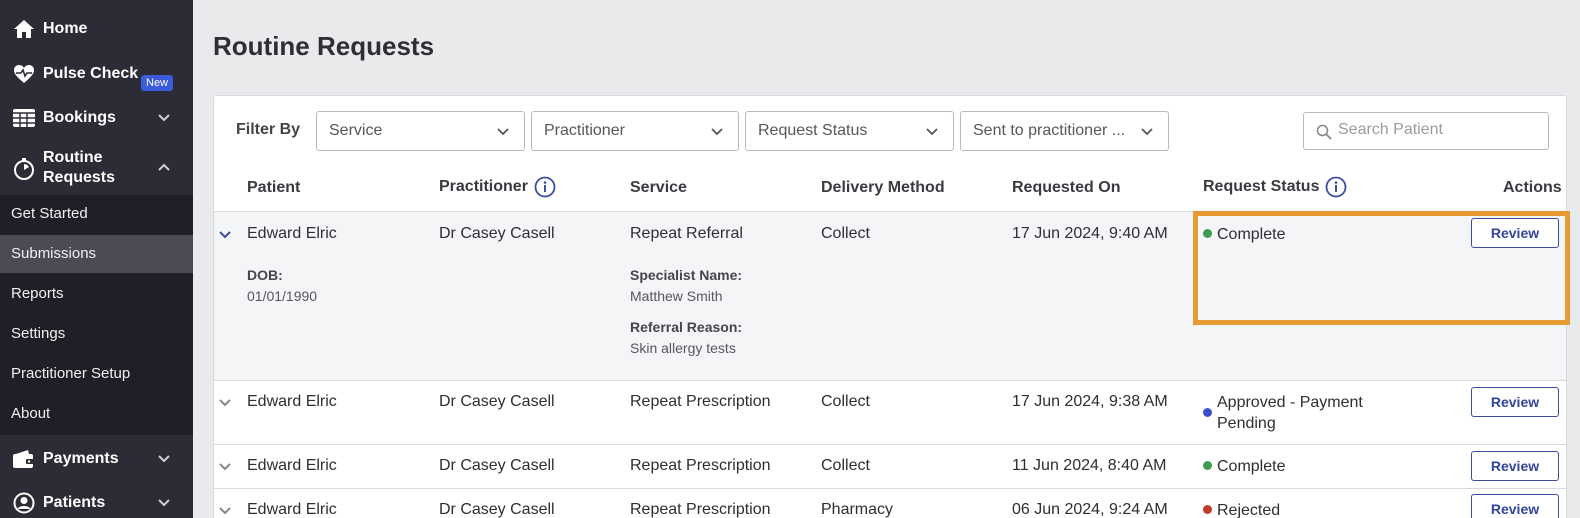  What do you see at coordinates (1090, 401) in the screenshot?
I see `cell-requested-on: 17 Jun 2024, 9:38 AM` at bounding box center [1090, 401].